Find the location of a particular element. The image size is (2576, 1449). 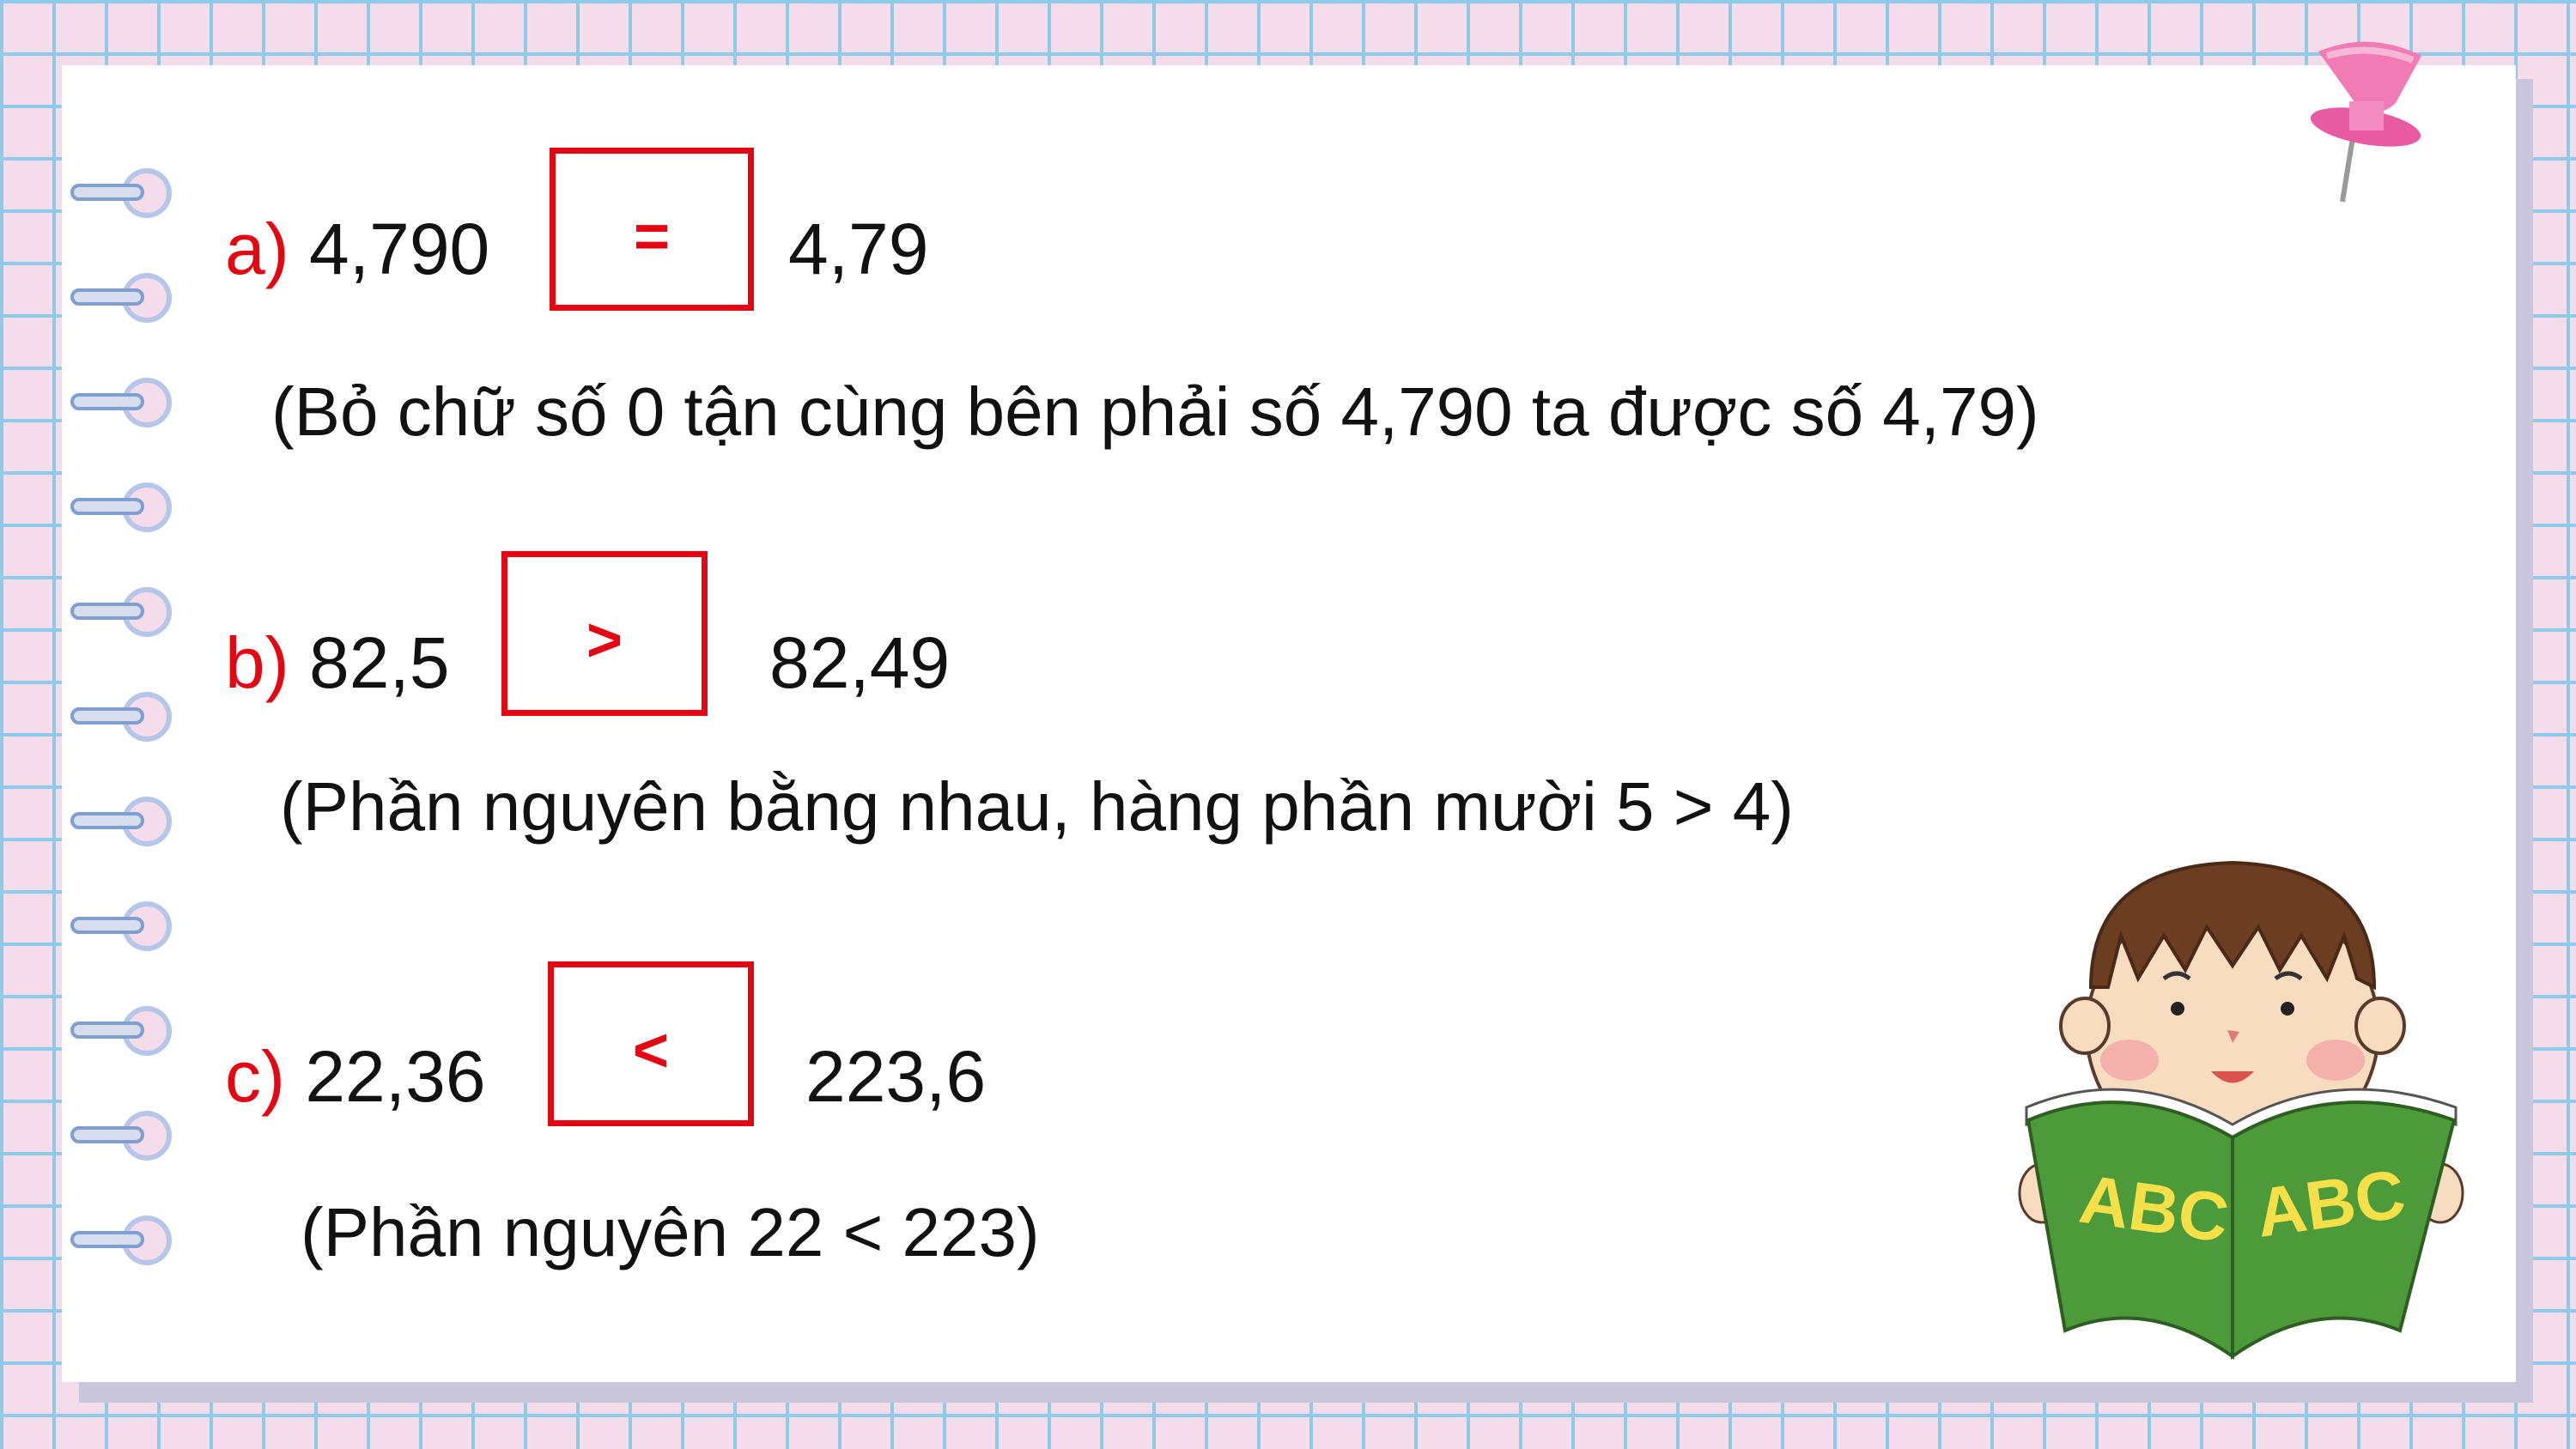

item-b-row: b) 82,5 is located at coordinates (337, 663).